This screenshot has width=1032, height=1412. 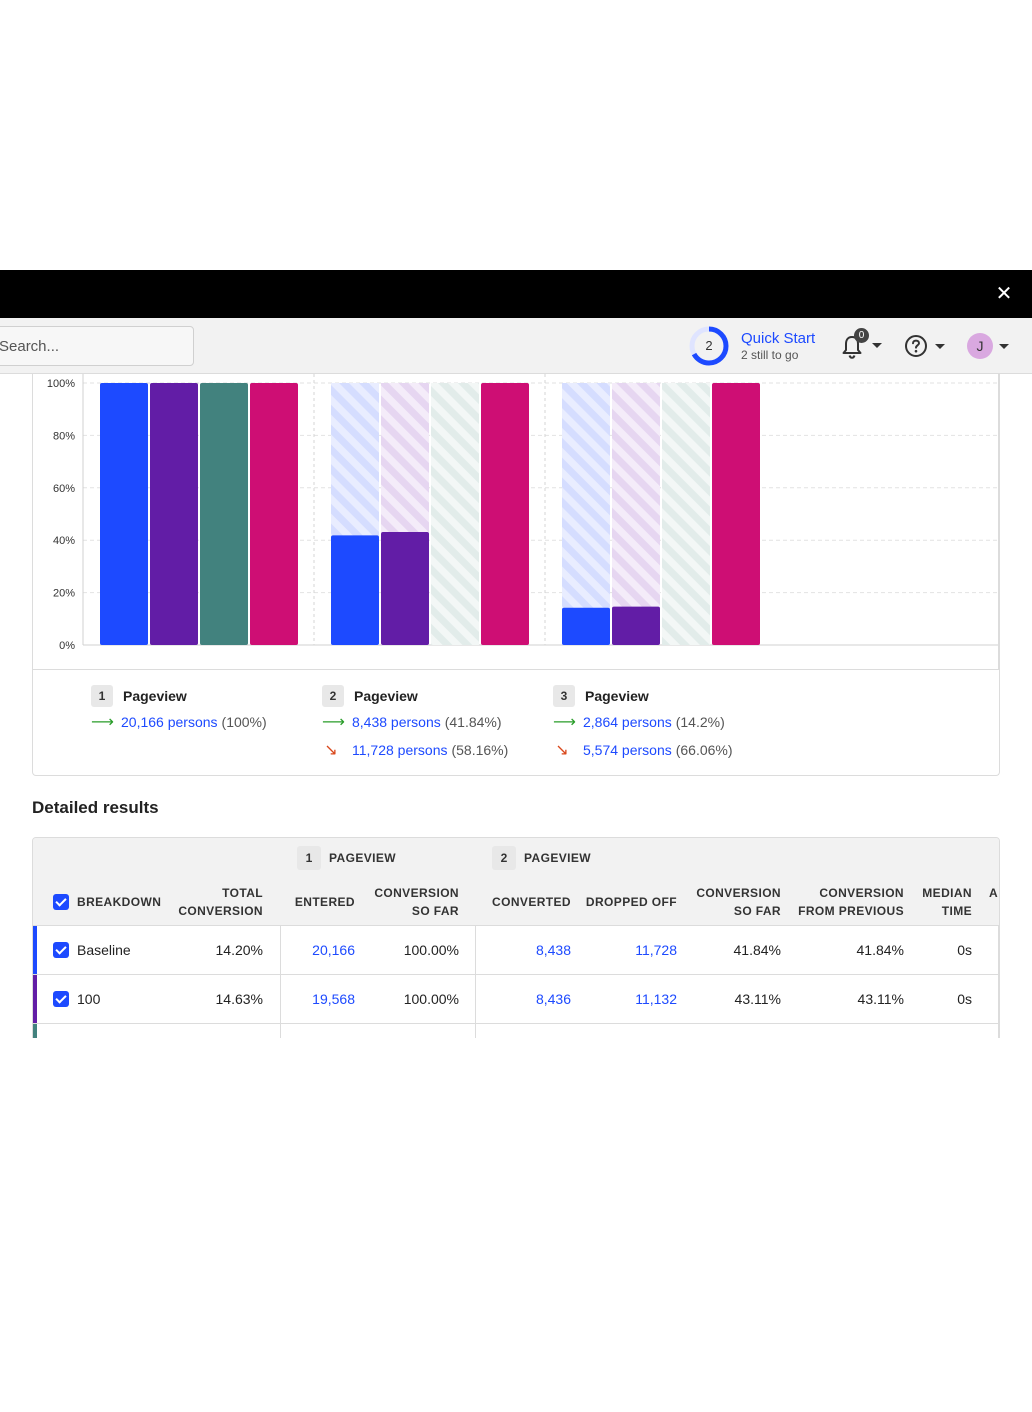 I want to click on conversion-from-previous: 43.11%, so click(x=880, y=999).